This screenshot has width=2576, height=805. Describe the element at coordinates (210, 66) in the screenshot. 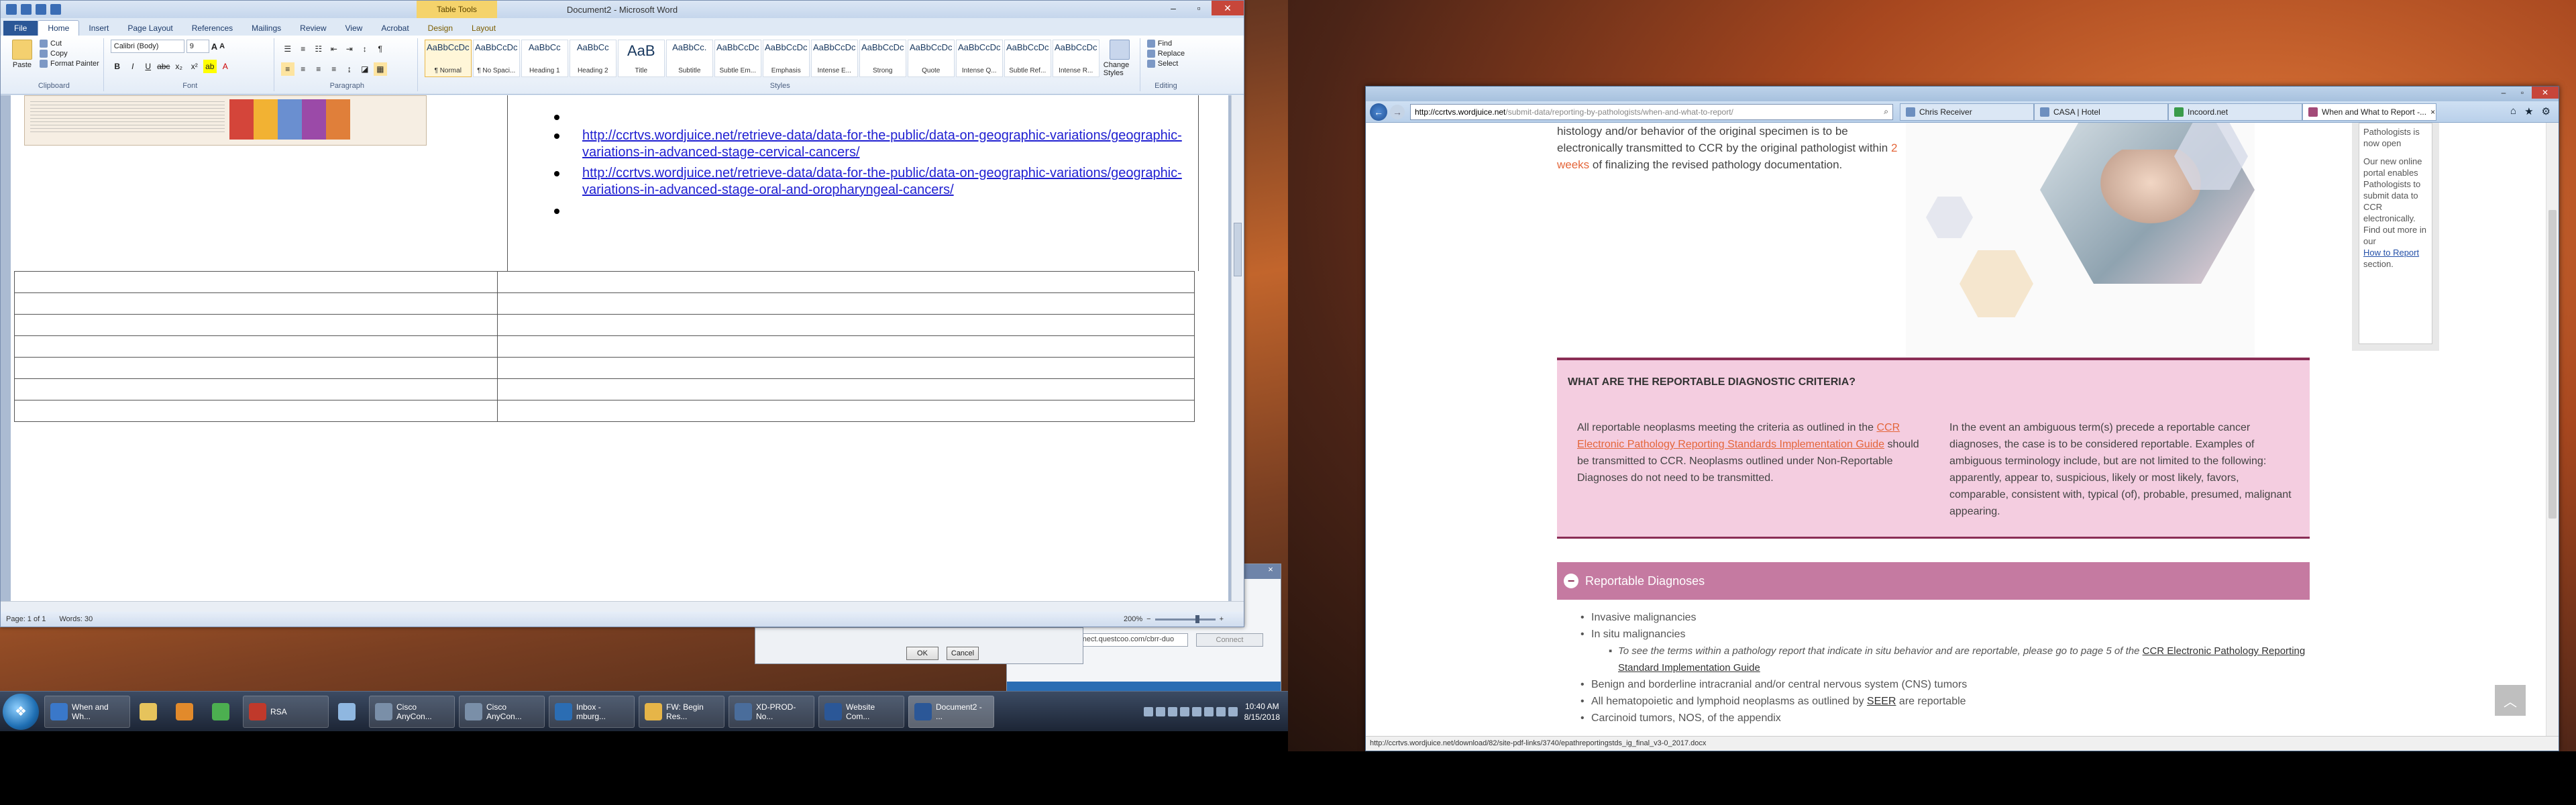

I see `highlight-button: ab` at that location.